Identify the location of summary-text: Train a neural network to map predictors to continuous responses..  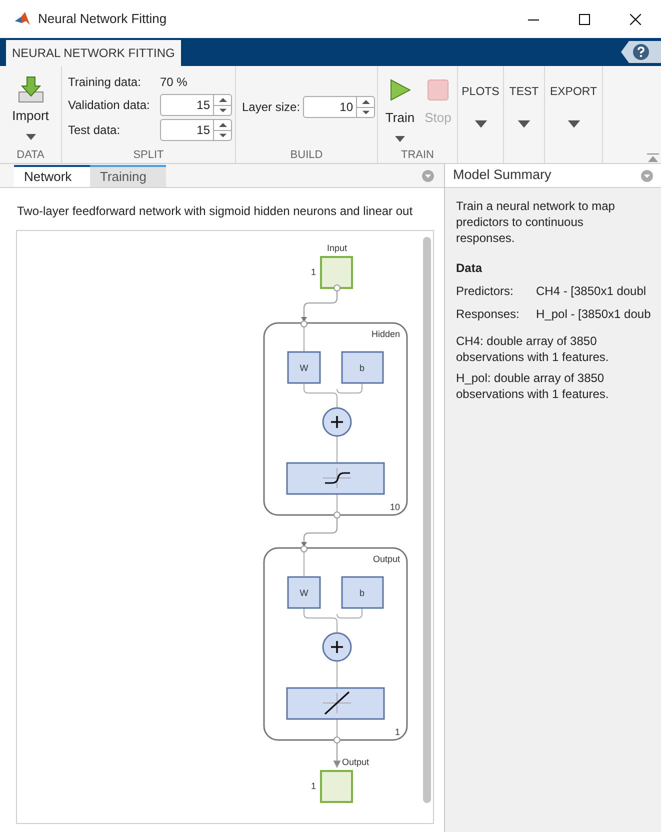
(536, 222).